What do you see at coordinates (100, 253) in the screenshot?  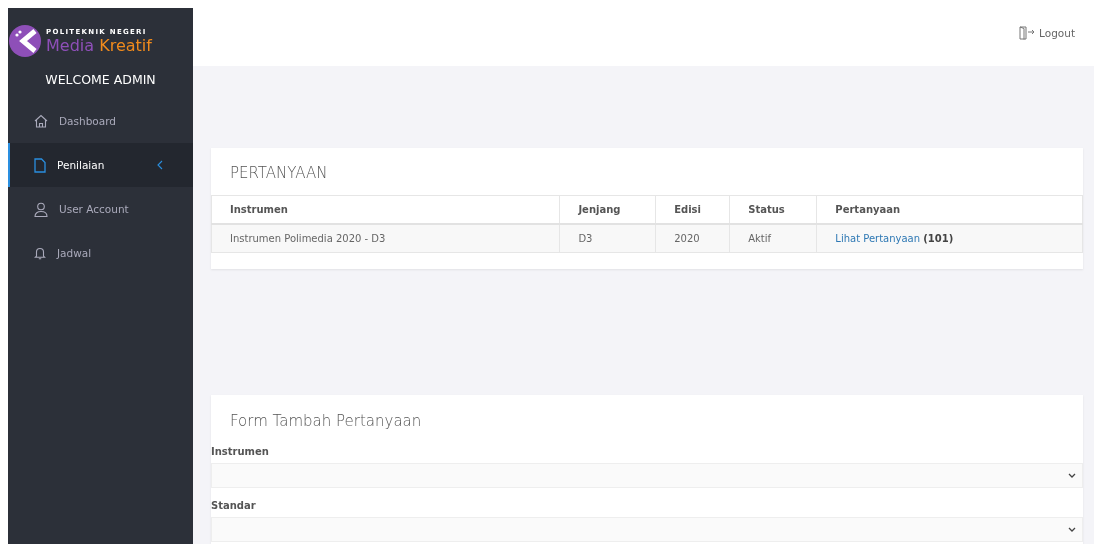 I see `sidebar-item: Jadwal` at bounding box center [100, 253].